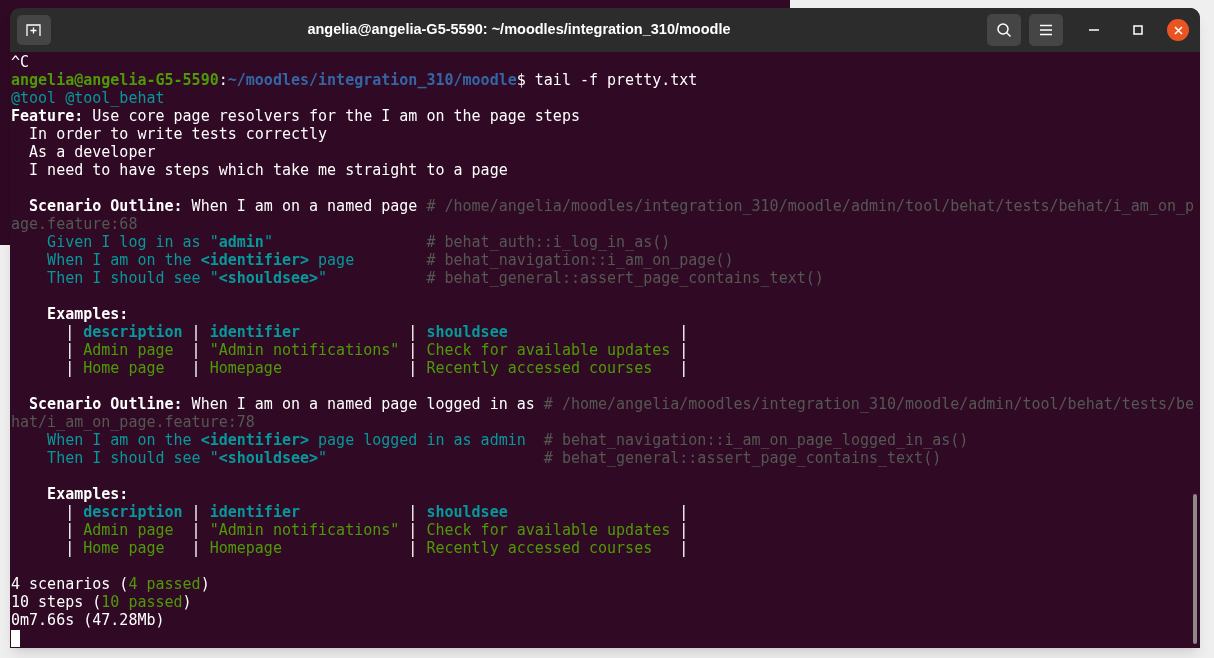 This screenshot has height=658, width=1214. I want to click on terminal-line: 4 scenarios (4 passed), so click(110, 584).